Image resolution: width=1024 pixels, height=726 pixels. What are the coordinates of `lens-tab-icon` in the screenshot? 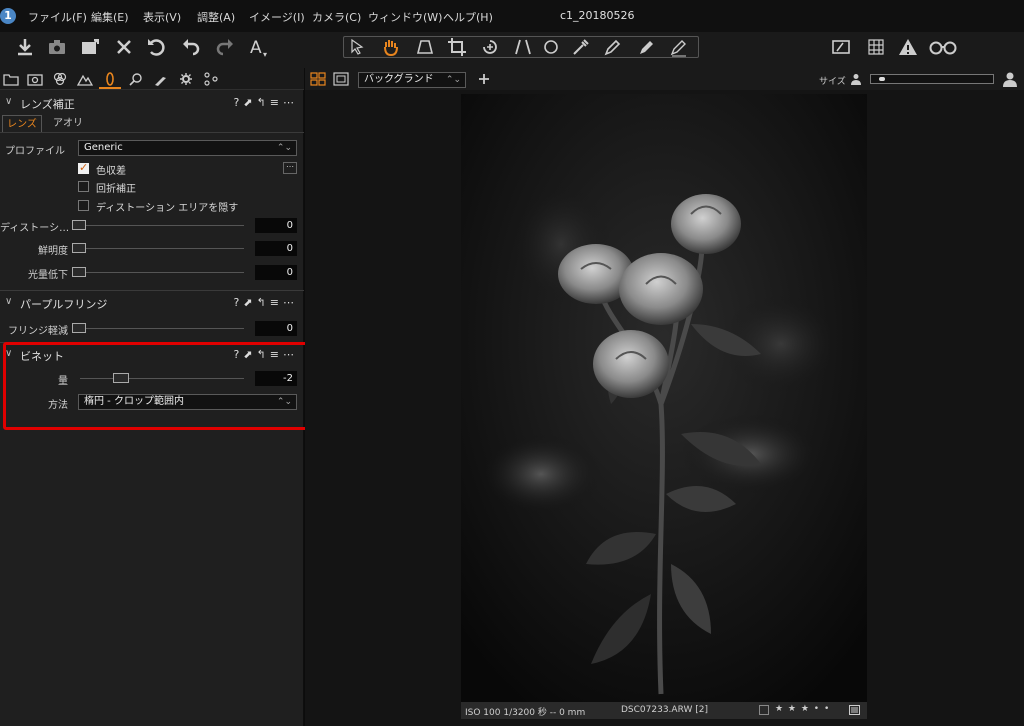 It's located at (110, 79).